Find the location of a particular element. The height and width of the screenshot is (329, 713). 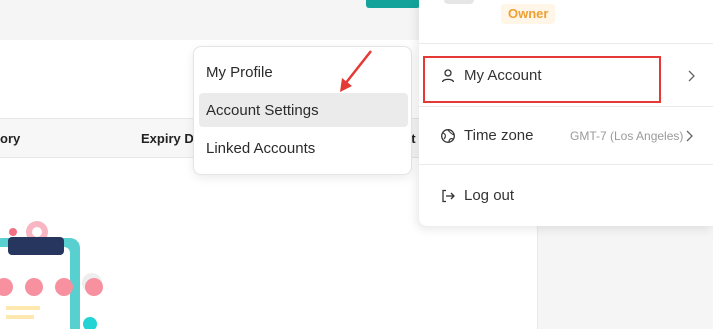

submenu-item-label: Linked Accounts is located at coordinates (261, 148).